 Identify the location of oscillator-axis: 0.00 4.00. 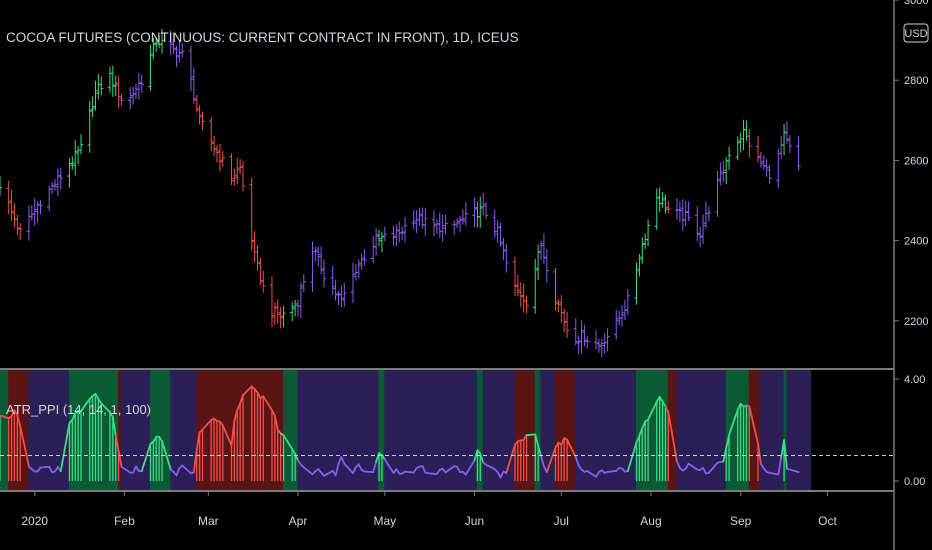
(909, 431).